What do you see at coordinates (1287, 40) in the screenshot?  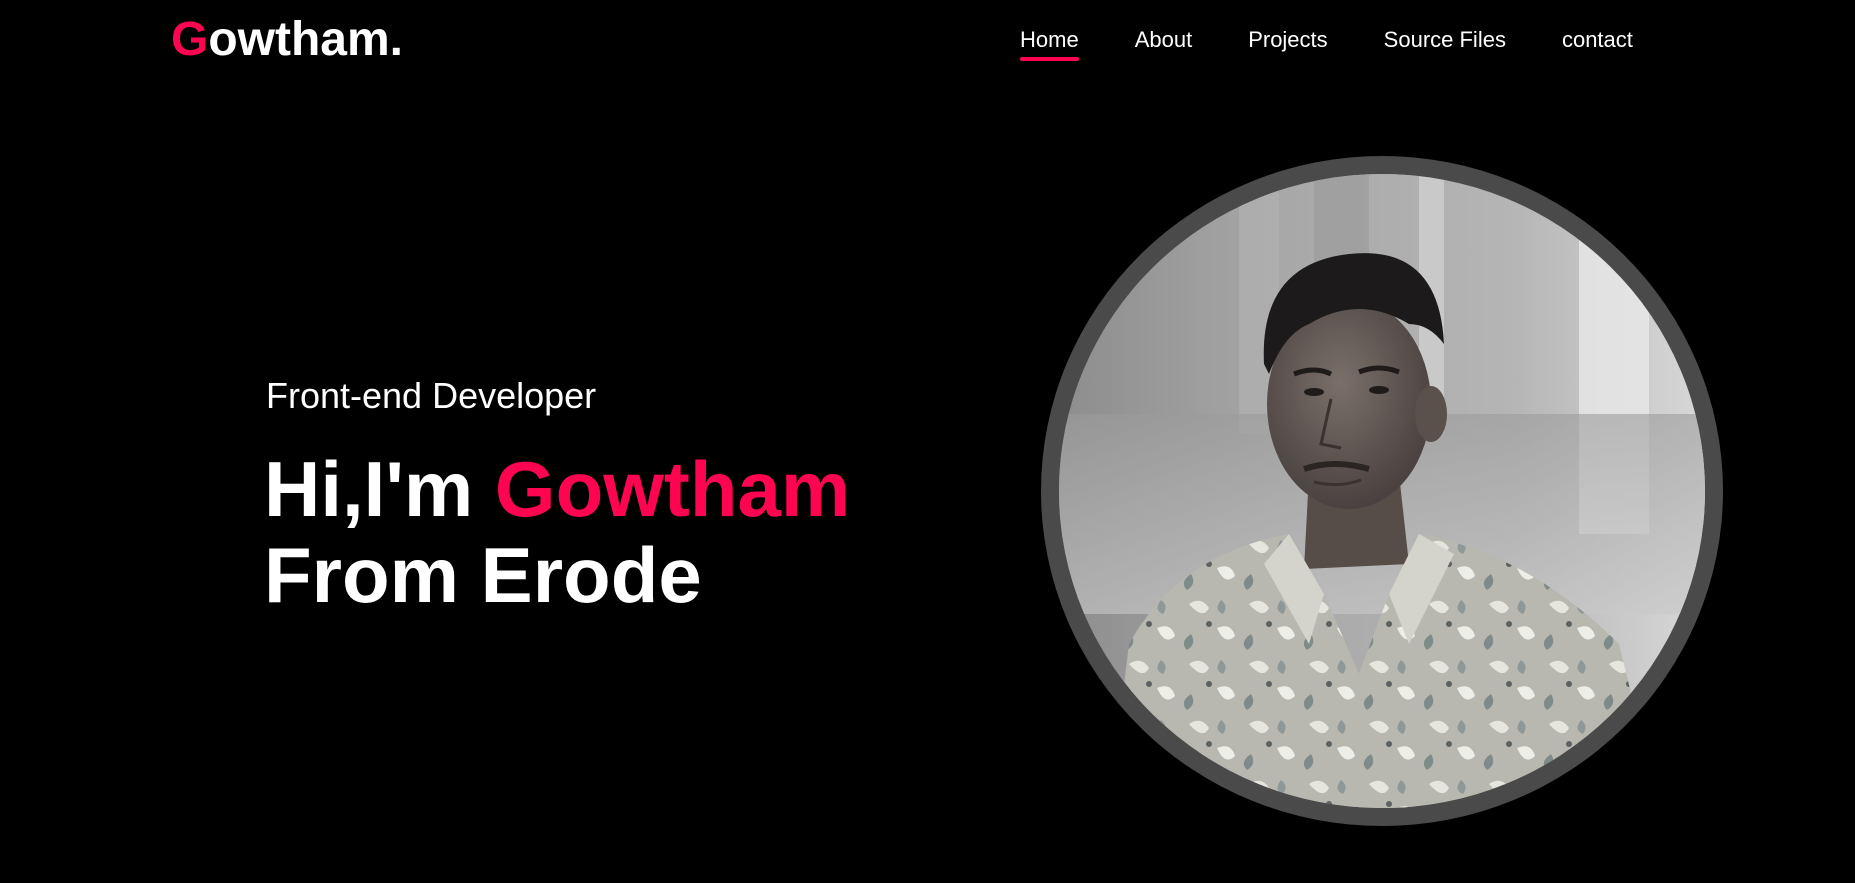 I see `nav-projects: Projects` at bounding box center [1287, 40].